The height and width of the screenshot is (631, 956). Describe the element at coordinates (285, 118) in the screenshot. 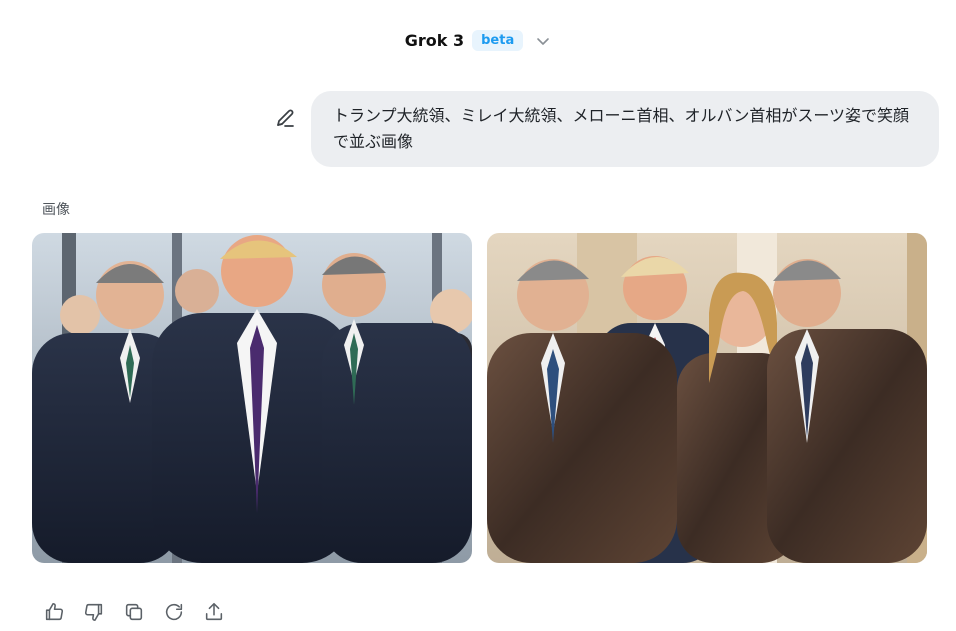

I see `pencil-icon` at that location.